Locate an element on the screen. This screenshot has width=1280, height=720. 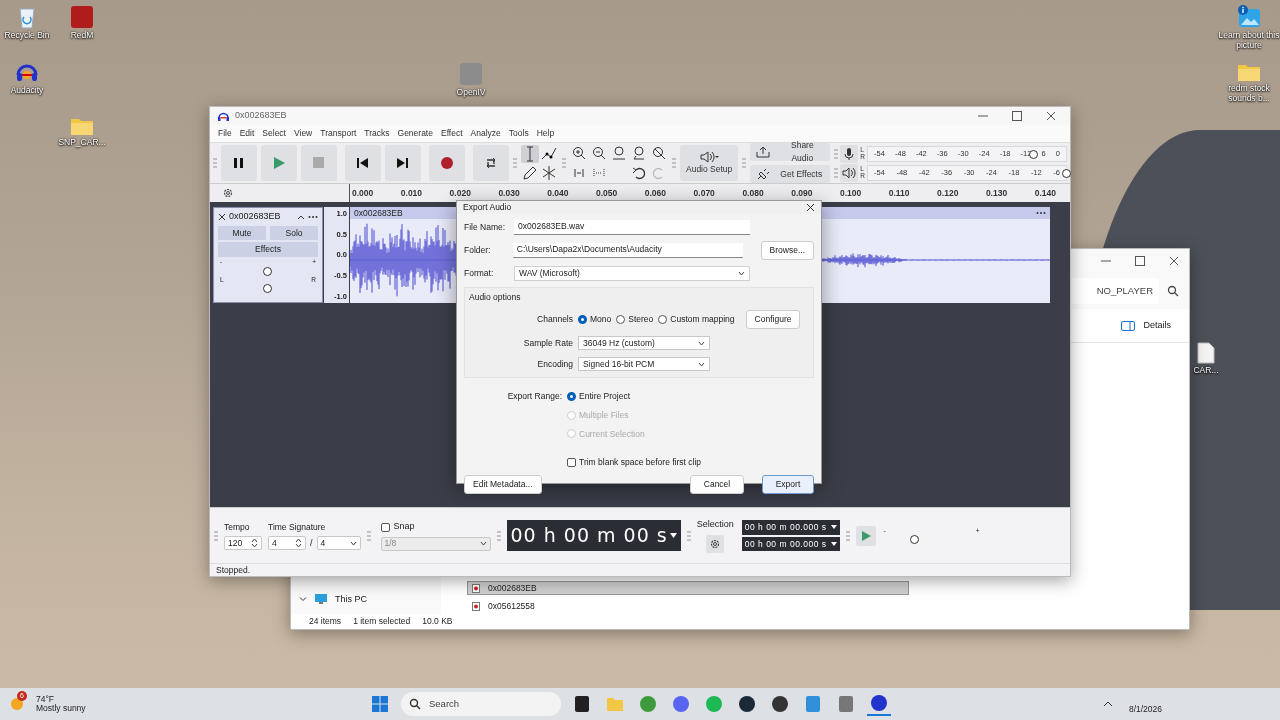
field-label: Channels is located at coordinates (554, 319).